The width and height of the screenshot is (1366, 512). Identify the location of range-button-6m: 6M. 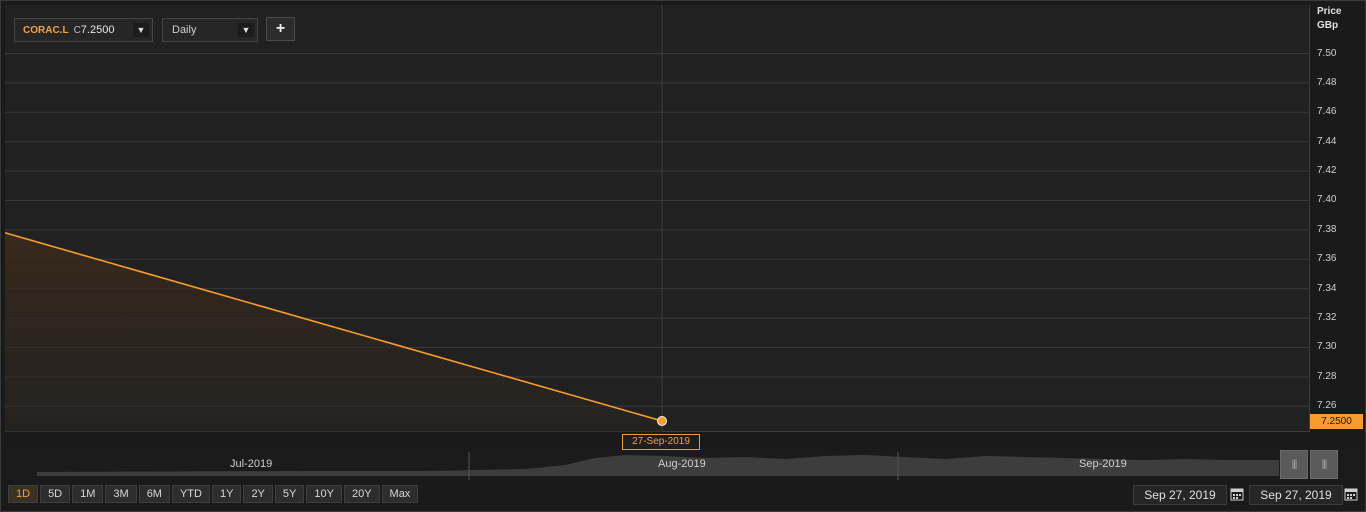
(154, 494).